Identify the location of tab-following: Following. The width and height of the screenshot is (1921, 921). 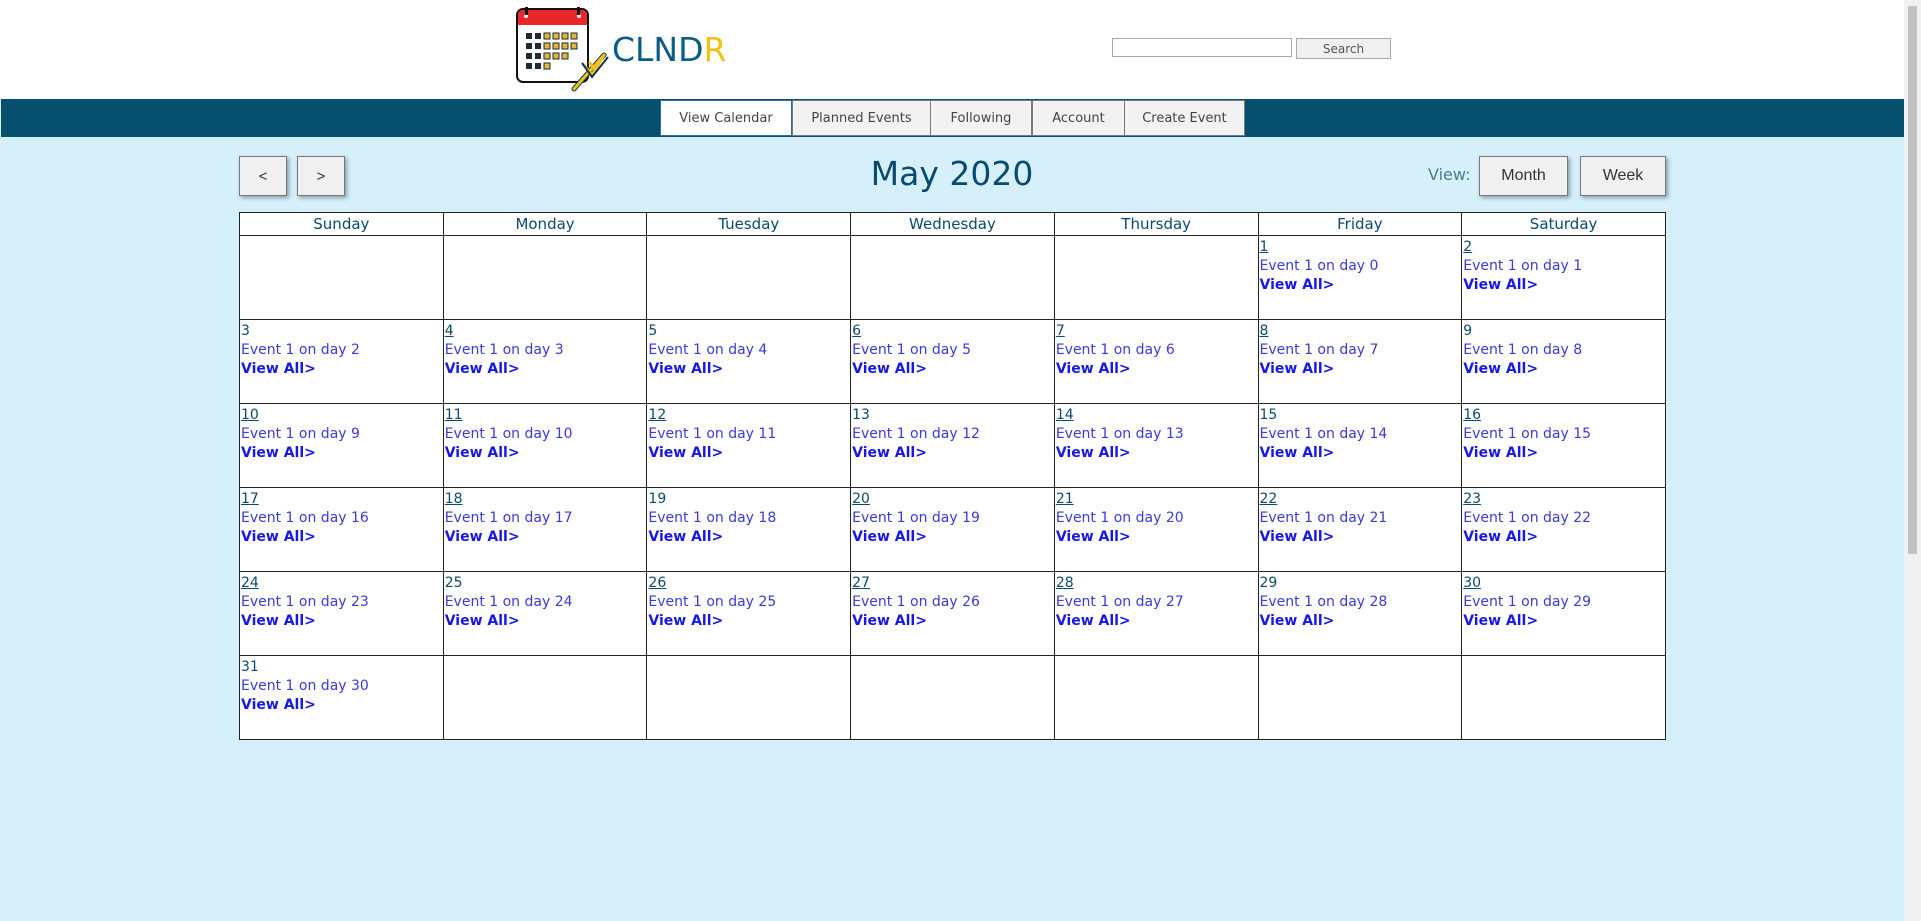
(981, 118).